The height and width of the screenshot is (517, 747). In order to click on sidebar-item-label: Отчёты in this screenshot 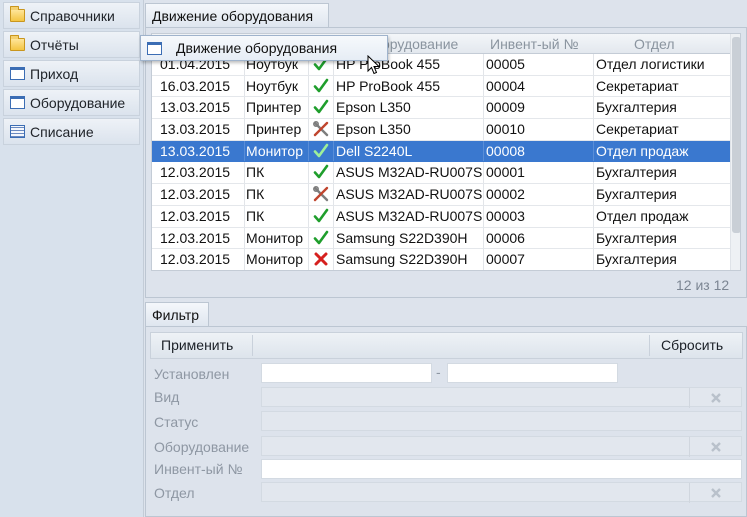, I will do `click(54, 44)`.